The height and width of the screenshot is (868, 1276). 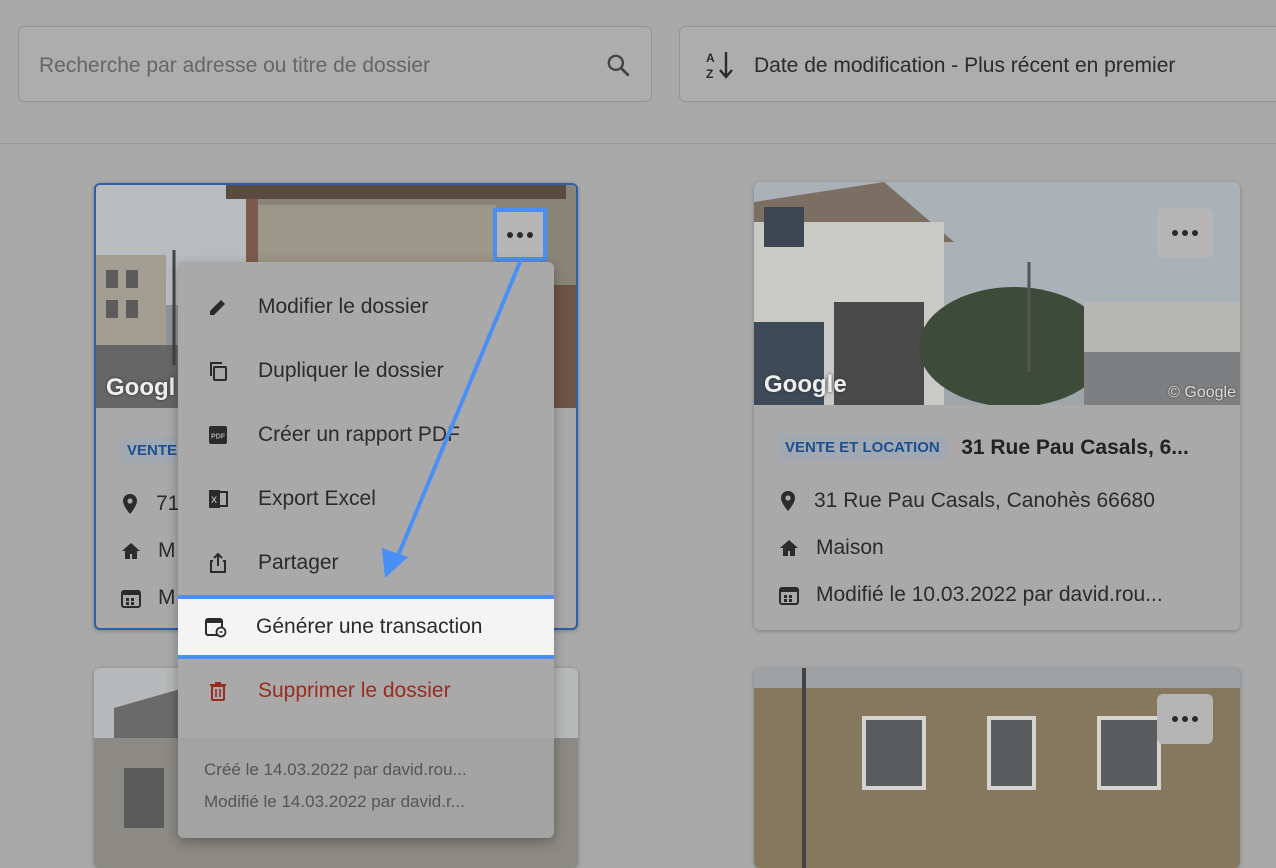 I want to click on svg-text: PDF, so click(x=218, y=437).